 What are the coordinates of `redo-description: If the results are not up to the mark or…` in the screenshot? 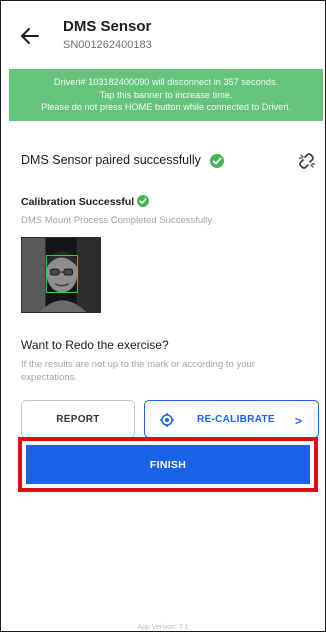 It's located at (138, 371).